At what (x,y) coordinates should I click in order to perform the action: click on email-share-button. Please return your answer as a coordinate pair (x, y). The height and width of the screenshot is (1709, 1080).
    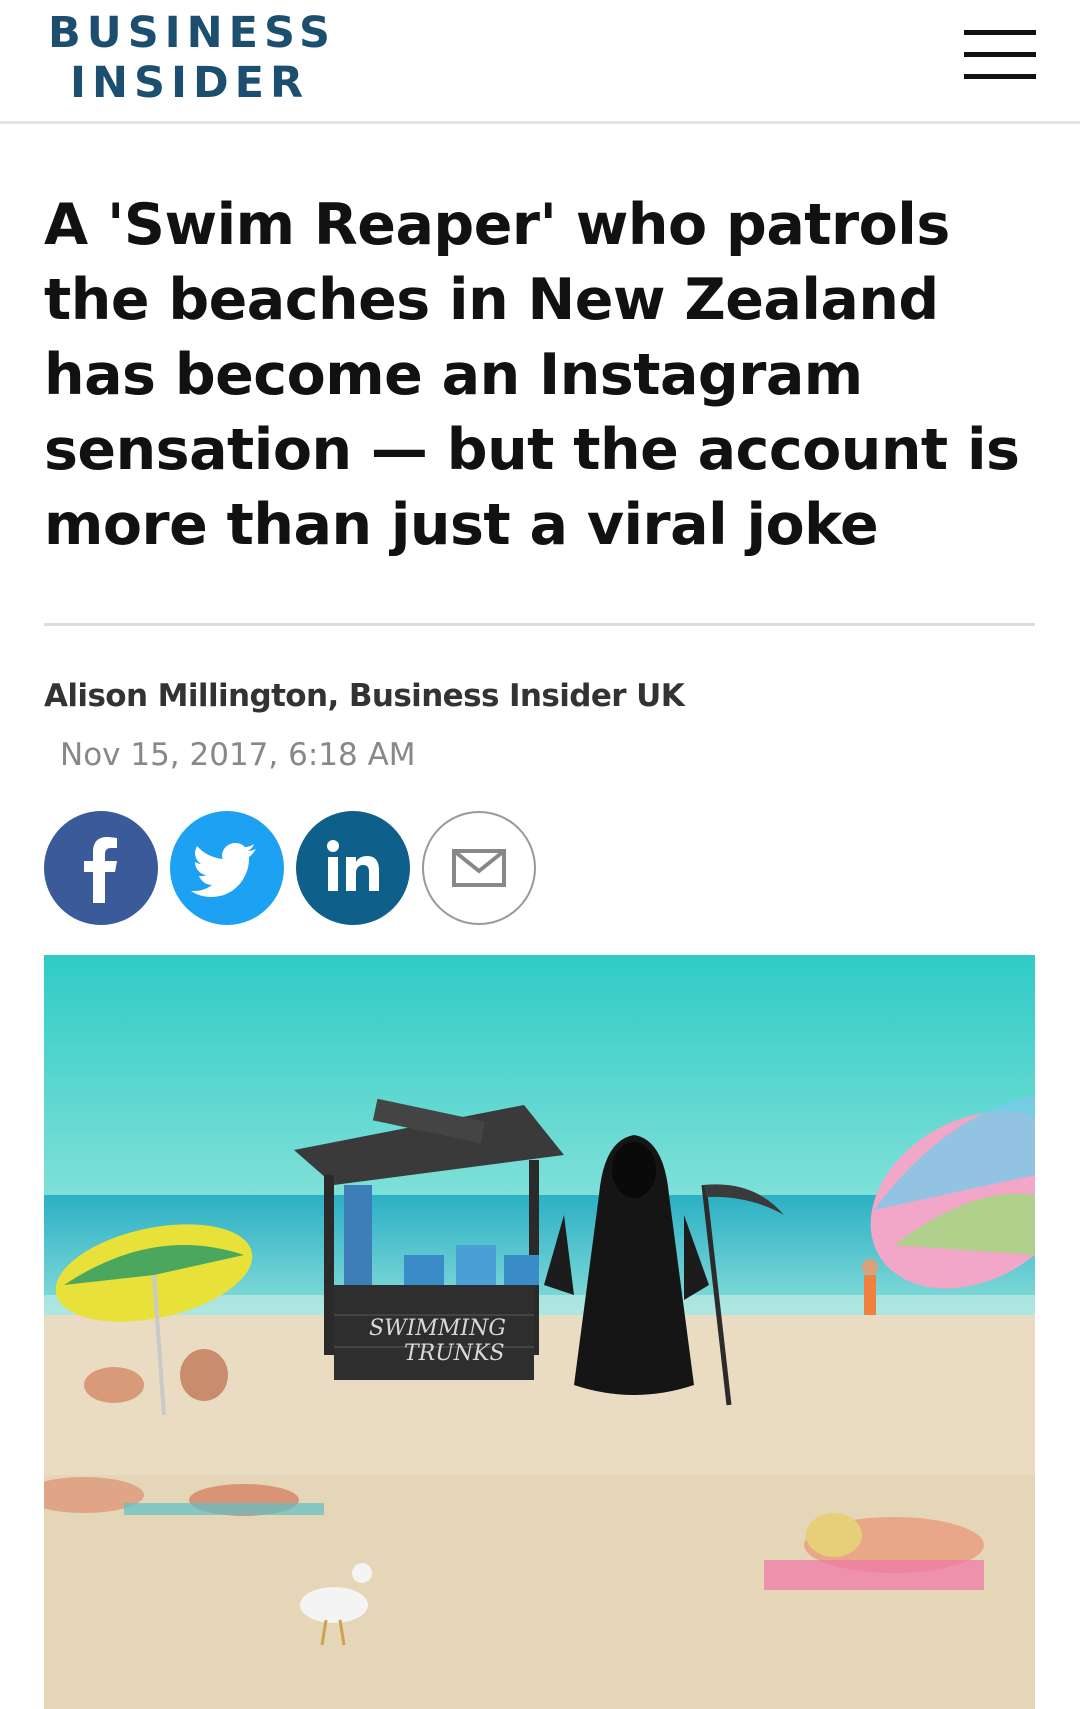
    Looking at the image, I should click on (479, 868).